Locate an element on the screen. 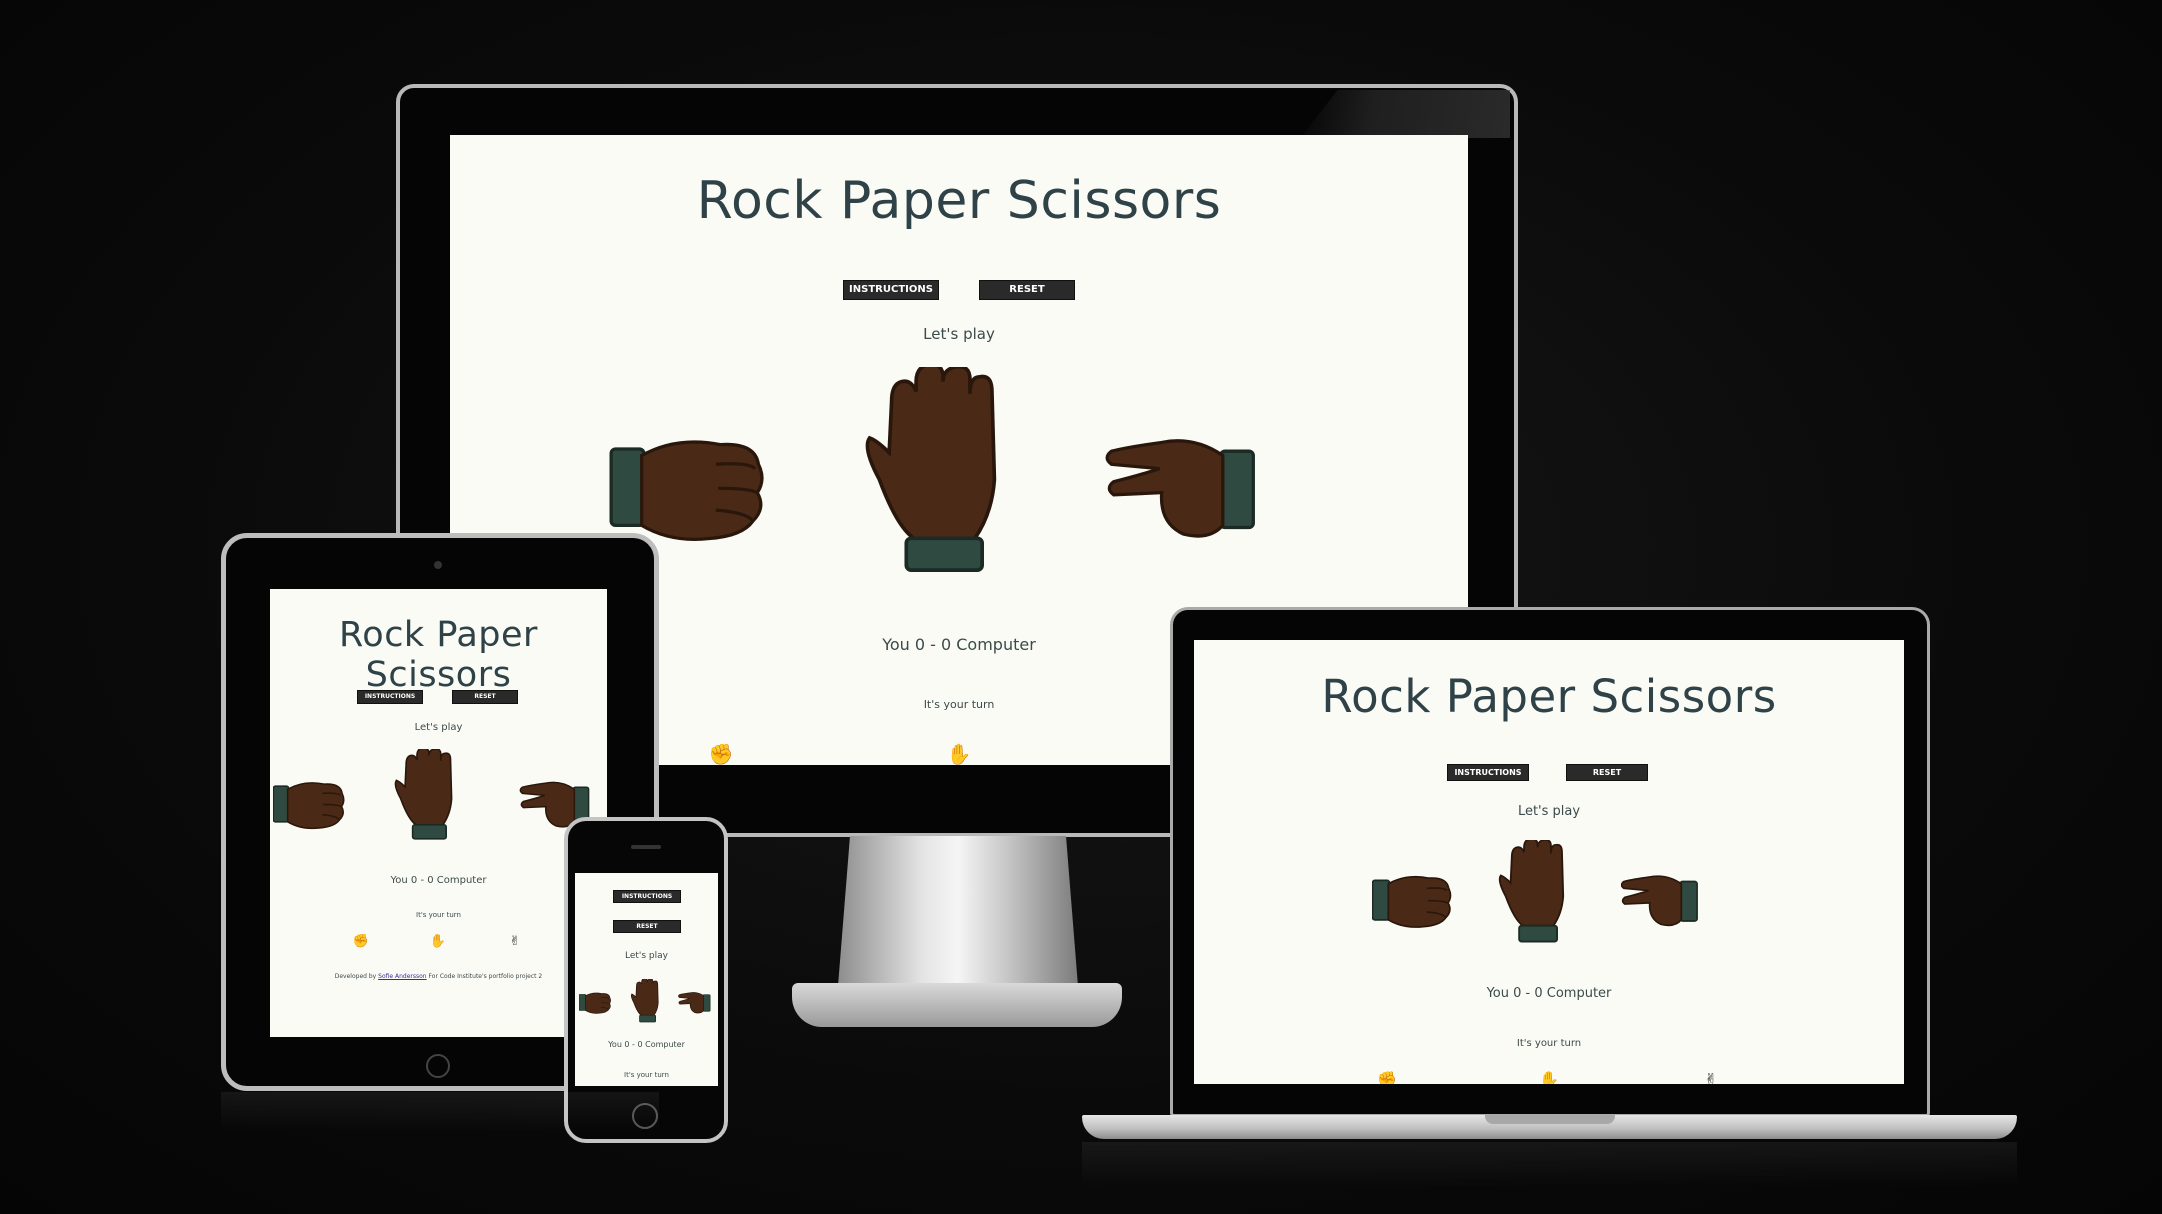 The image size is (2162, 1214). footer-suffix: For Code Institute's portfolio project 2 is located at coordinates (485, 976).